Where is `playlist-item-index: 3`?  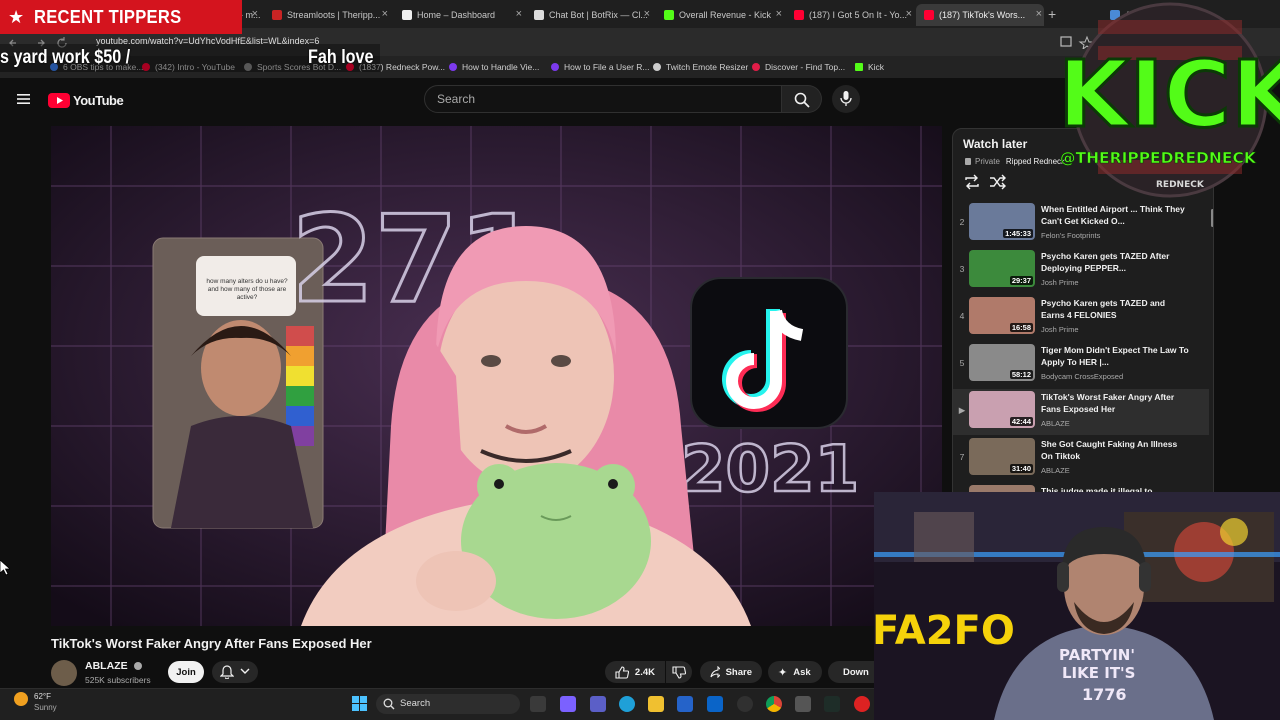
playlist-item-index: 3 is located at coordinates (962, 269).